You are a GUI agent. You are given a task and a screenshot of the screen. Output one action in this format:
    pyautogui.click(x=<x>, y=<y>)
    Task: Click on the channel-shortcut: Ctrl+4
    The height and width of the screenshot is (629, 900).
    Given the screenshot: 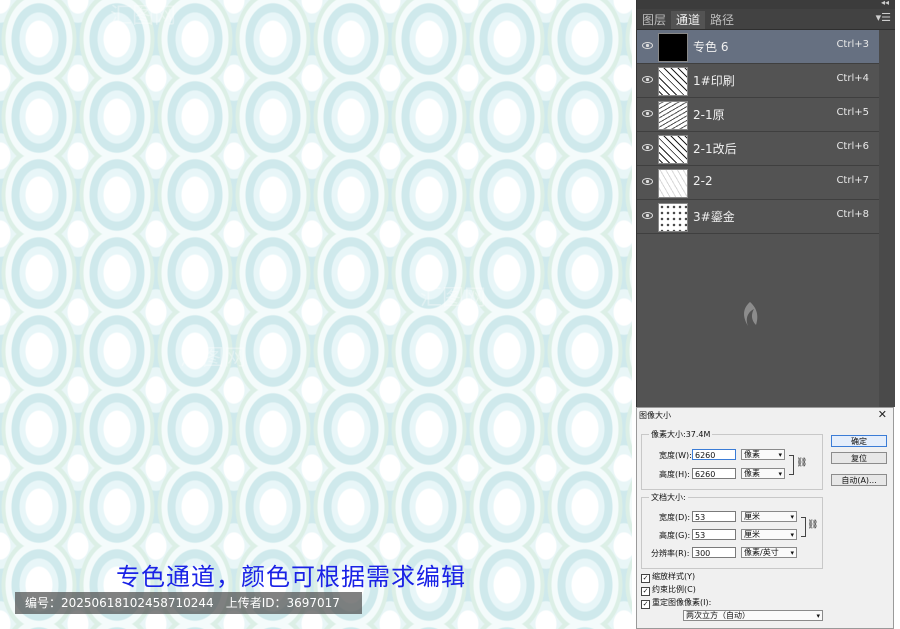 What is the action you would take?
    pyautogui.click(x=852, y=78)
    